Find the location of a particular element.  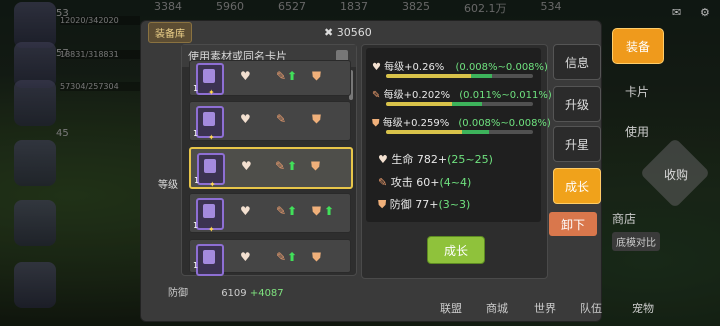

tab-grow: 成长 is located at coordinates (577, 186).